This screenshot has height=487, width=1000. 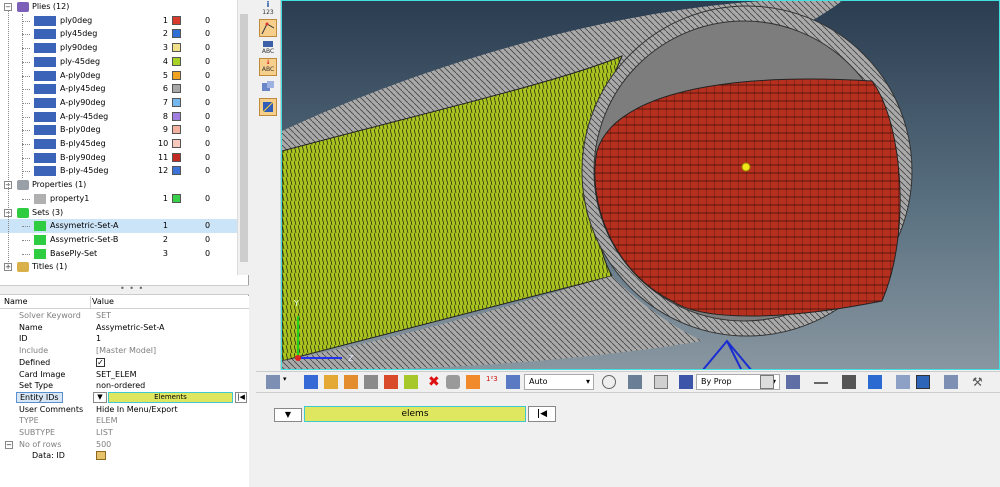 I want to click on tree-item: A-ply90deg 7 0, so click(x=118, y=103).